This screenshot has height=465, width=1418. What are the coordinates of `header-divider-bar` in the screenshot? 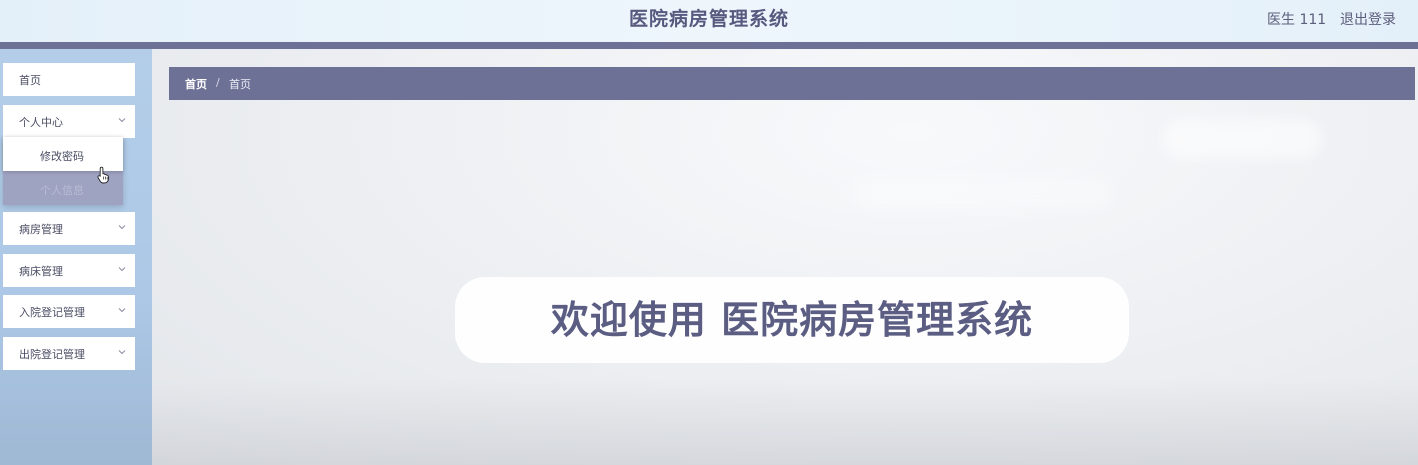 It's located at (709, 45).